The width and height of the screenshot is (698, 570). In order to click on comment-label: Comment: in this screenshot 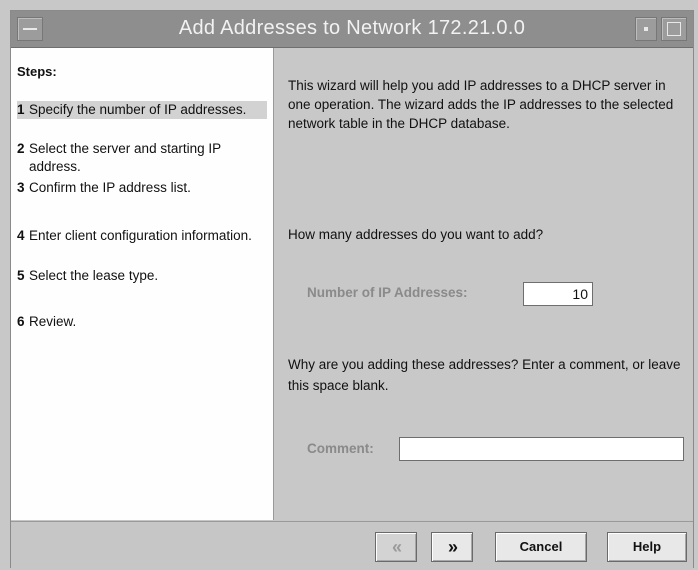, I will do `click(340, 448)`.